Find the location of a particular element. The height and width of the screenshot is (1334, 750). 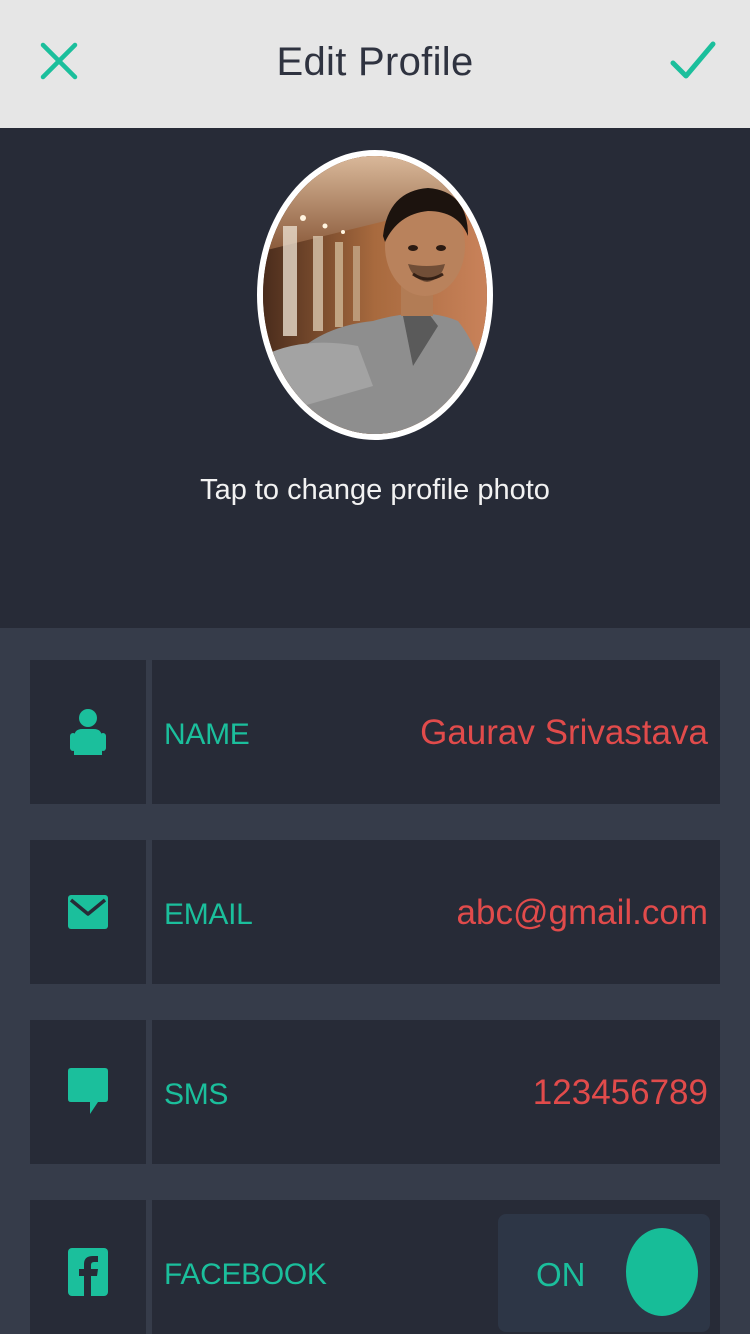

sms-input: 123456789 is located at coordinates (620, 1092).